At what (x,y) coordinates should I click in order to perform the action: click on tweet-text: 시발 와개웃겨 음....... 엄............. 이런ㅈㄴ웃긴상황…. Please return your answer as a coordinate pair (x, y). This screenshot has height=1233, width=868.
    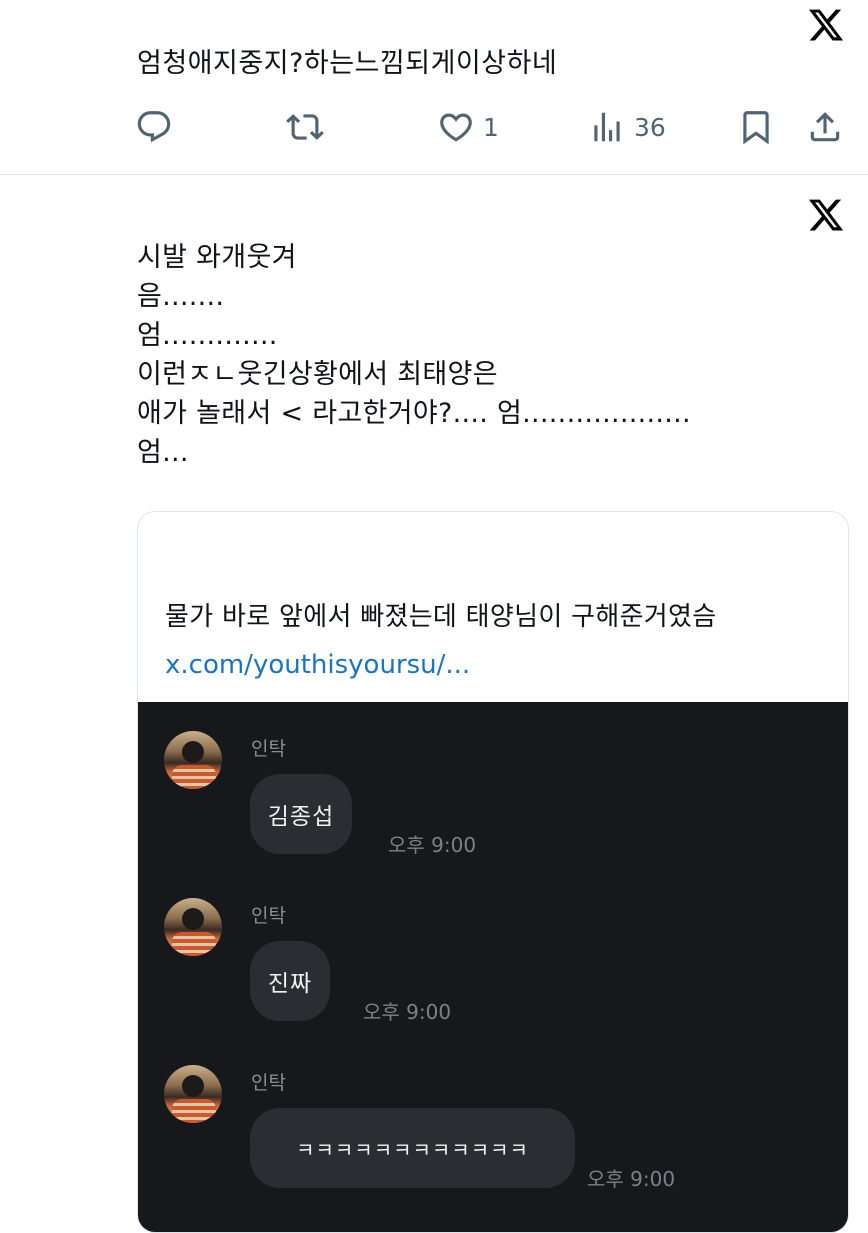
    Looking at the image, I should click on (414, 355).